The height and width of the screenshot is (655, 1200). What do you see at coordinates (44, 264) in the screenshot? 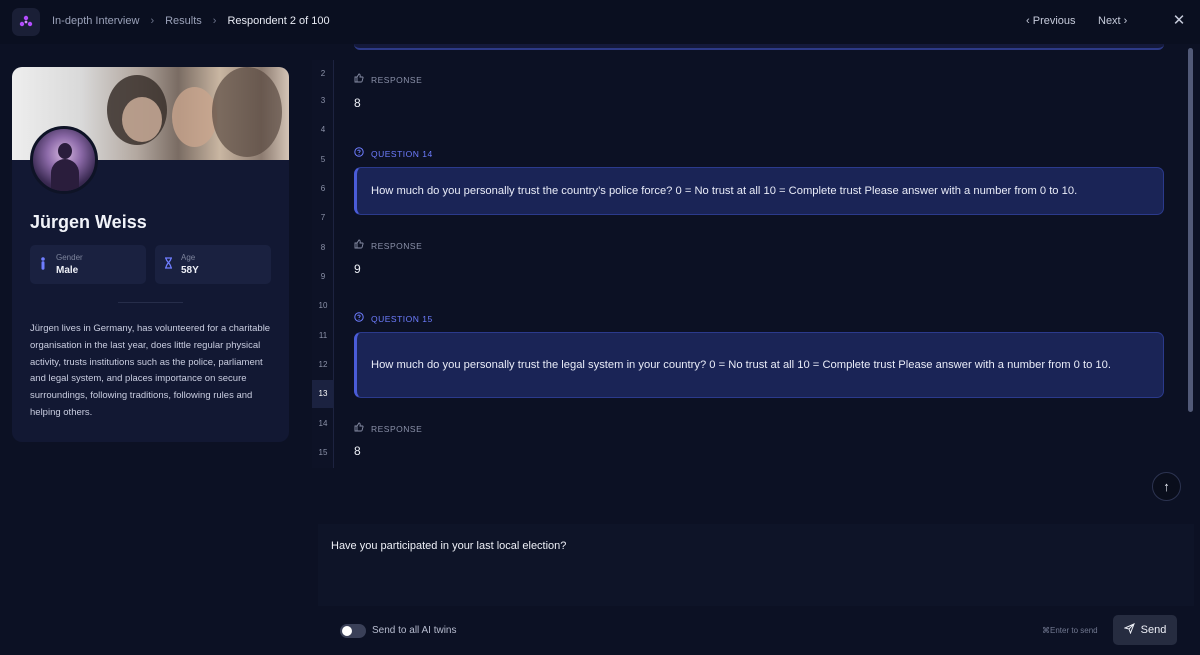
I see `gender-icon` at bounding box center [44, 264].